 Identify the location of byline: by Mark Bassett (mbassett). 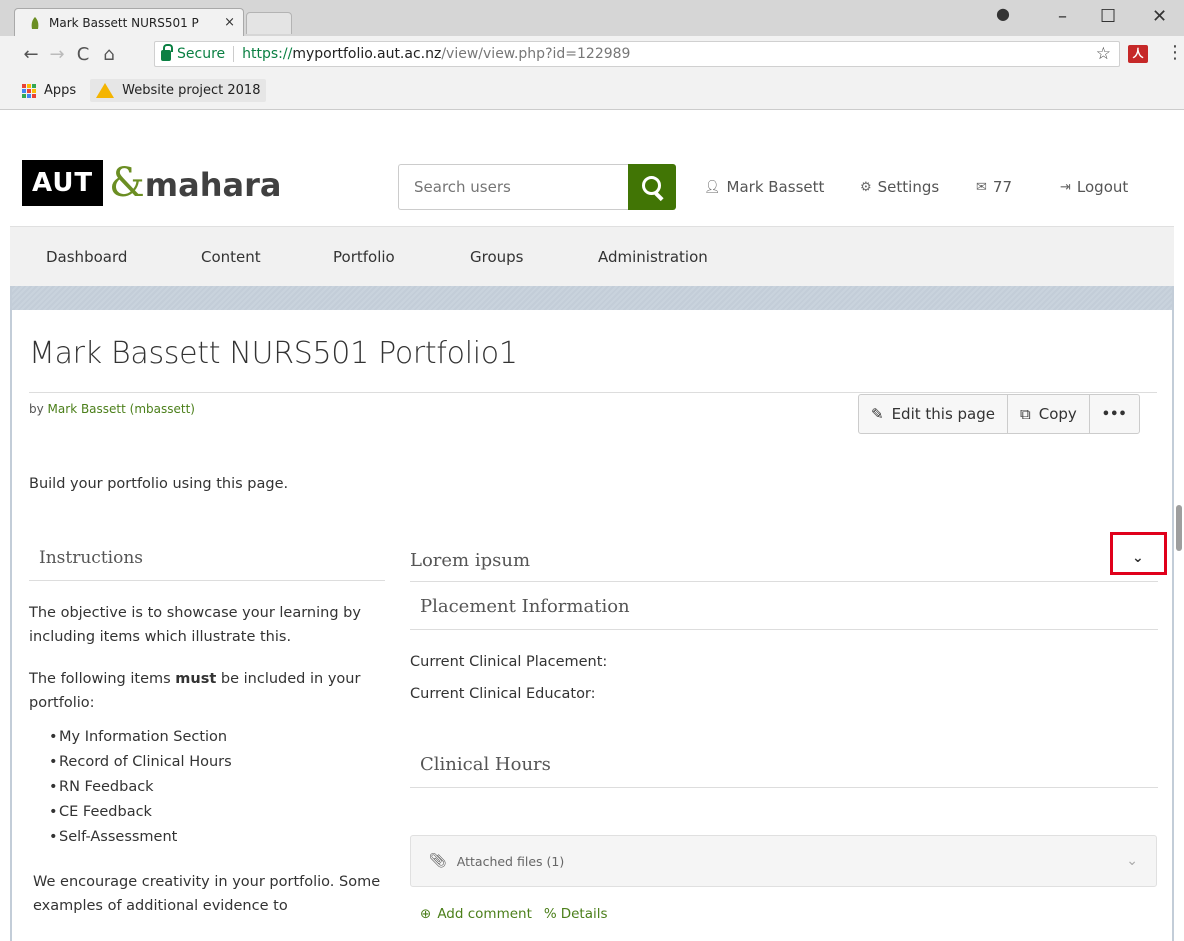
(112, 409).